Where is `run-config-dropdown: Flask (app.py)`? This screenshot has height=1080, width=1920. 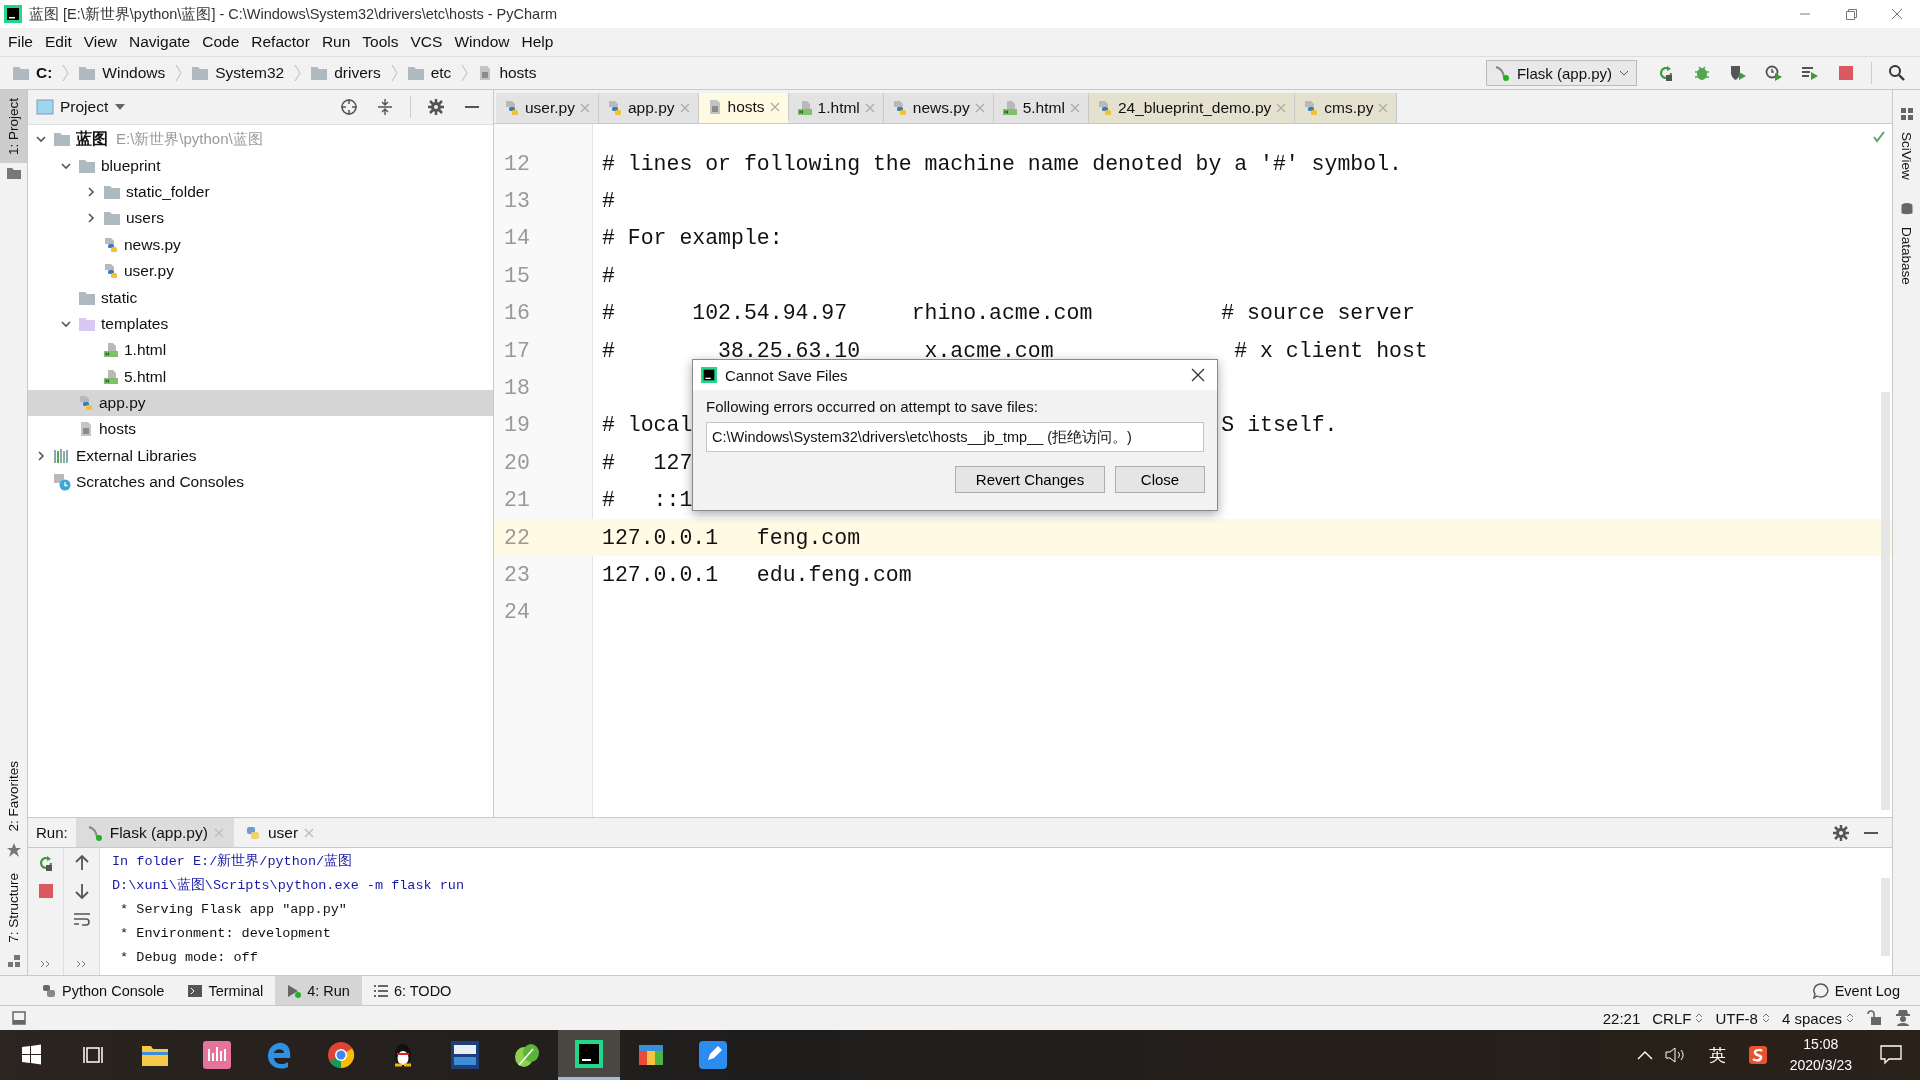
run-config-dropdown: Flask (app.py) is located at coordinates (1561, 73).